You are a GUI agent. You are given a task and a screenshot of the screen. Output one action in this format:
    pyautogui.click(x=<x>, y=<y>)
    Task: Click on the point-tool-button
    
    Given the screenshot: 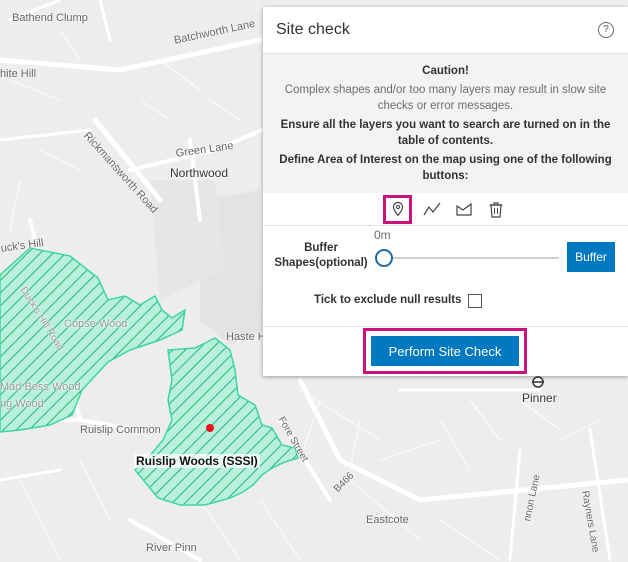 What is the action you would take?
    pyautogui.click(x=397, y=209)
    